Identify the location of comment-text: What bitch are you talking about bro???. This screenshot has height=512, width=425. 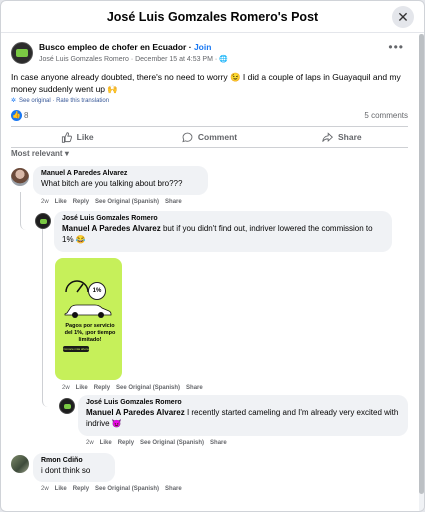
(112, 183).